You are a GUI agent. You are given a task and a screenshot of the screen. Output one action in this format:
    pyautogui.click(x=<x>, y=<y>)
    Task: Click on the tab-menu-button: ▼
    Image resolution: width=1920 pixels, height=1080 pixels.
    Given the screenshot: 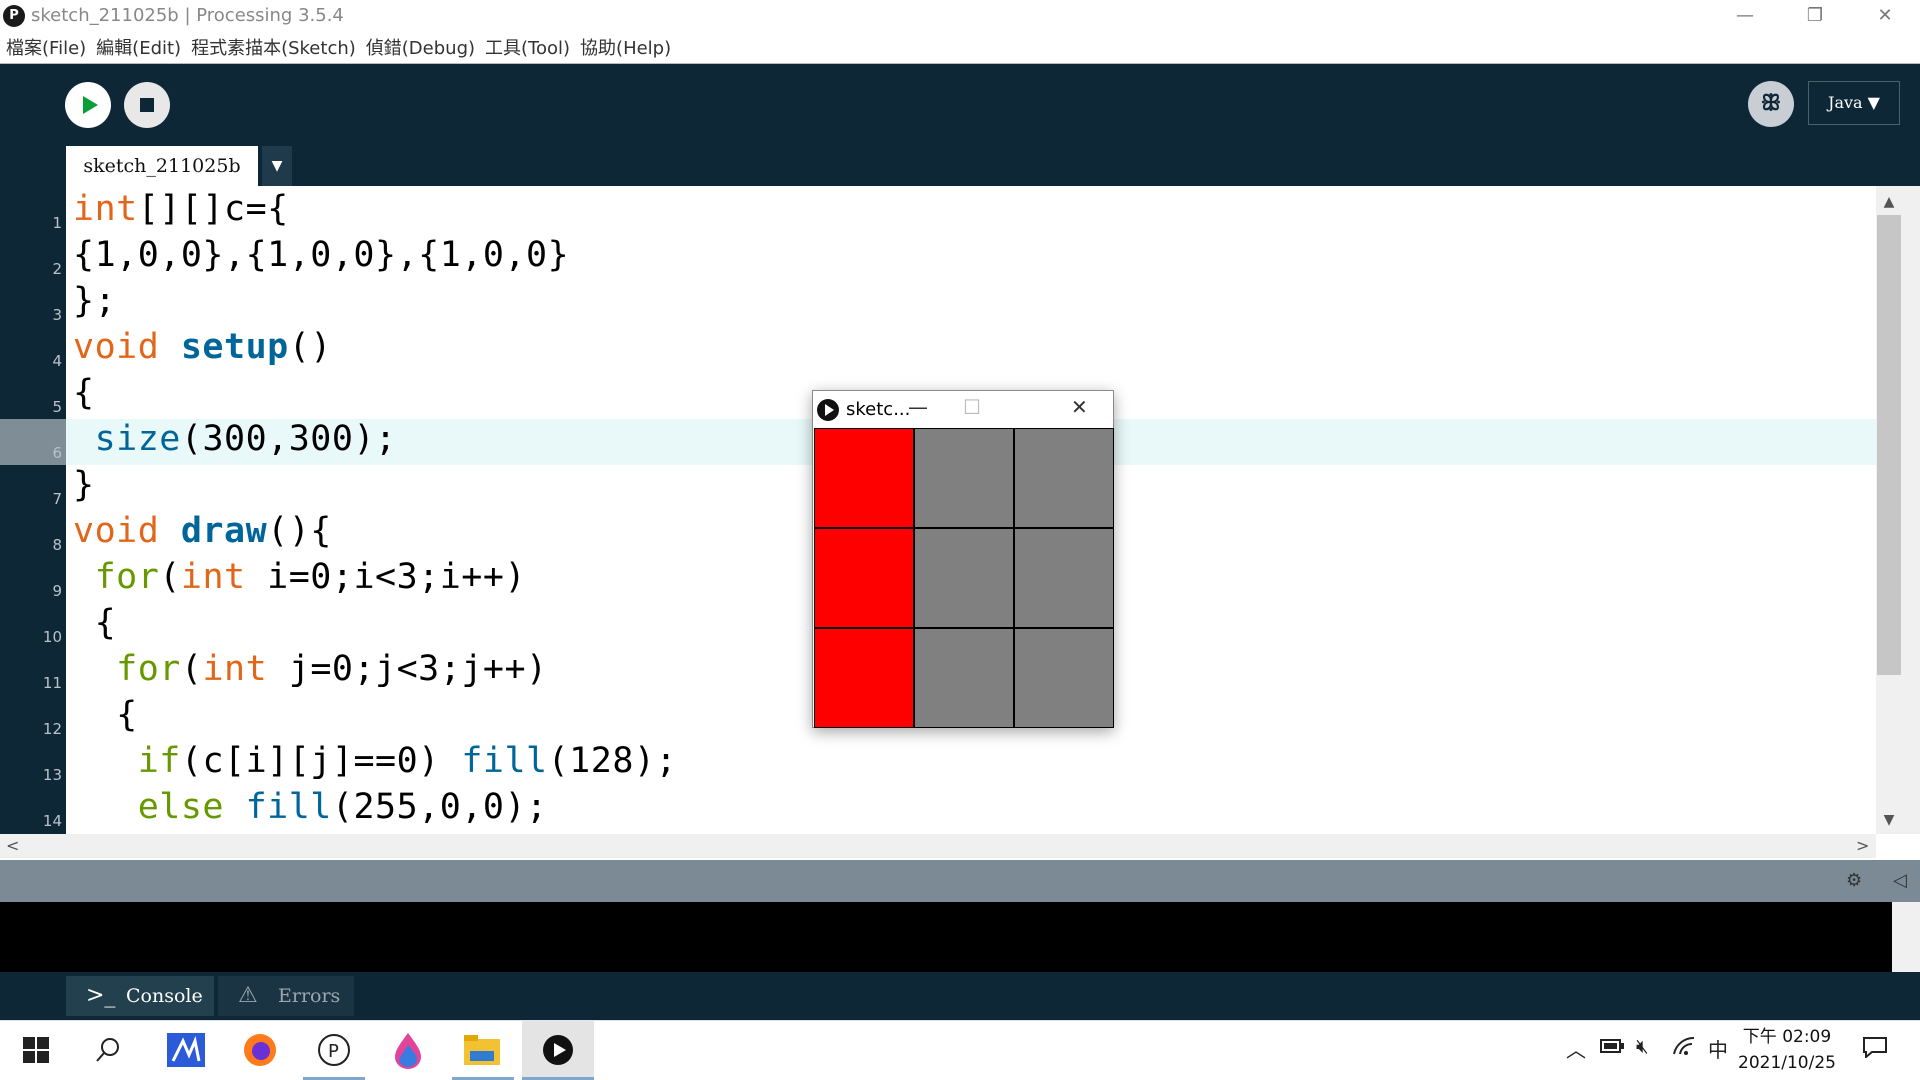 What is the action you would take?
    pyautogui.click(x=277, y=166)
    